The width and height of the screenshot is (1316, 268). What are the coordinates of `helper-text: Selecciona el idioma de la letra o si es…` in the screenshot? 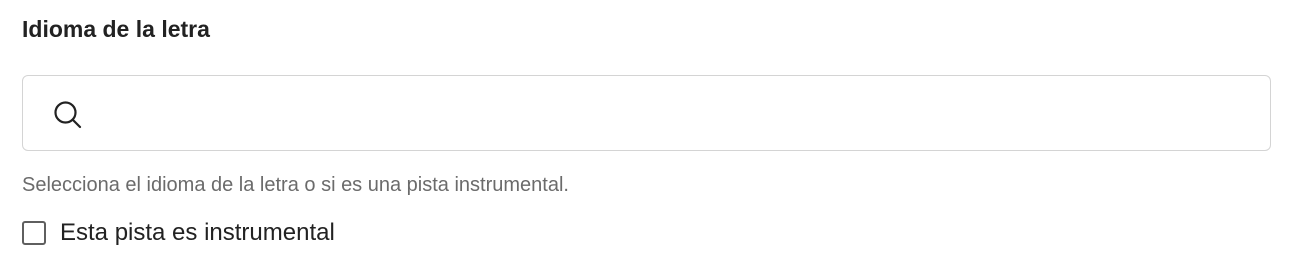 It's located at (295, 185).